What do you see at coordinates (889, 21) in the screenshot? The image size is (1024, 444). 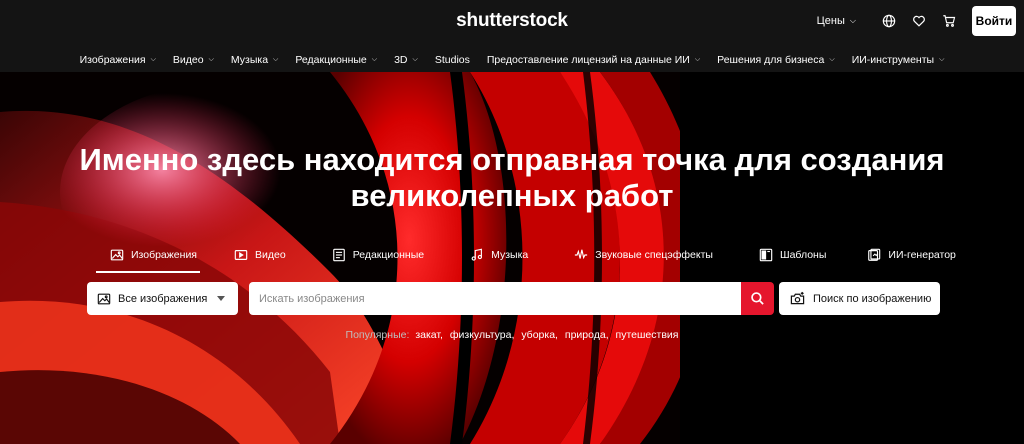 I see `globe-icon` at bounding box center [889, 21].